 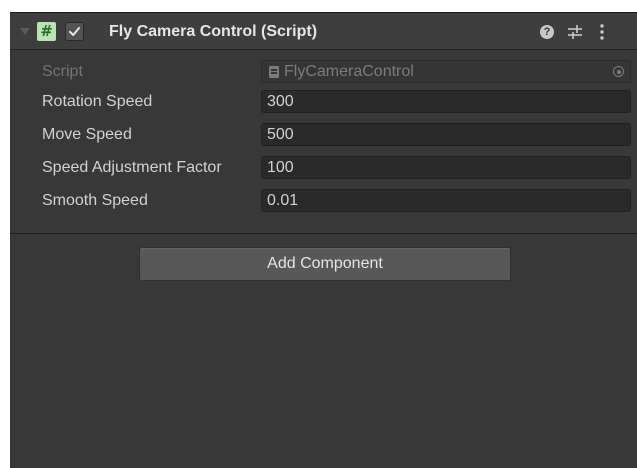 What do you see at coordinates (97, 101) in the screenshot?
I see `rotation-speed-label: Rotation Speed` at bounding box center [97, 101].